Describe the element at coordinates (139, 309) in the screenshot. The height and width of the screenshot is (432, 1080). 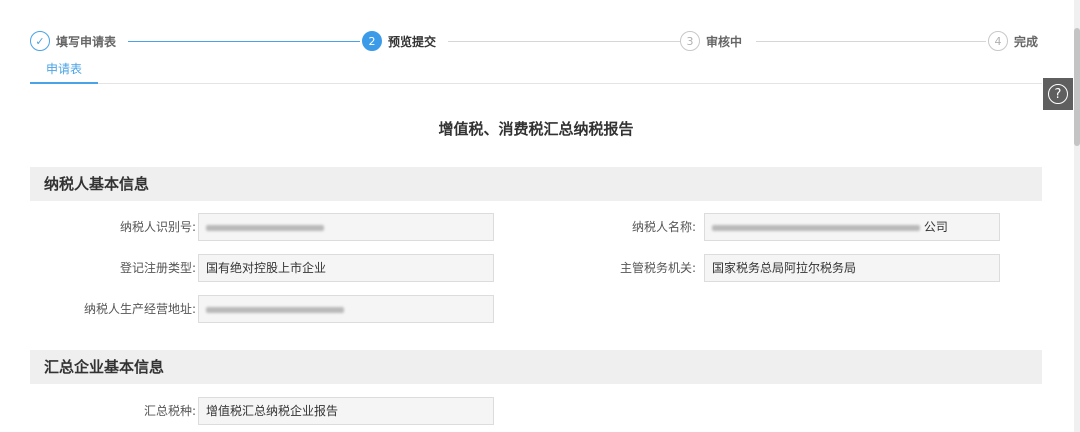
I see `address-label: 纳税人生产经营地址:` at that location.